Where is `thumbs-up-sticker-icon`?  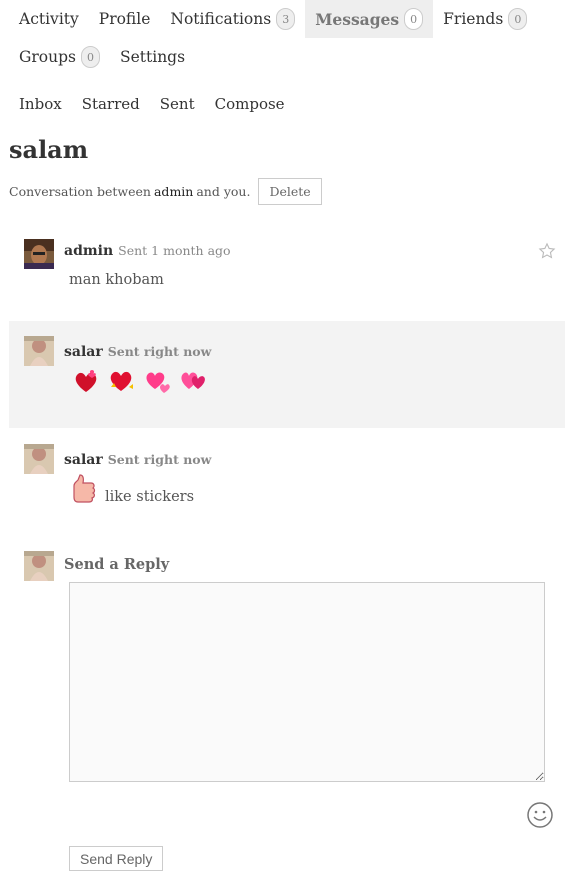 thumbs-up-sticker-icon is located at coordinates (84, 489).